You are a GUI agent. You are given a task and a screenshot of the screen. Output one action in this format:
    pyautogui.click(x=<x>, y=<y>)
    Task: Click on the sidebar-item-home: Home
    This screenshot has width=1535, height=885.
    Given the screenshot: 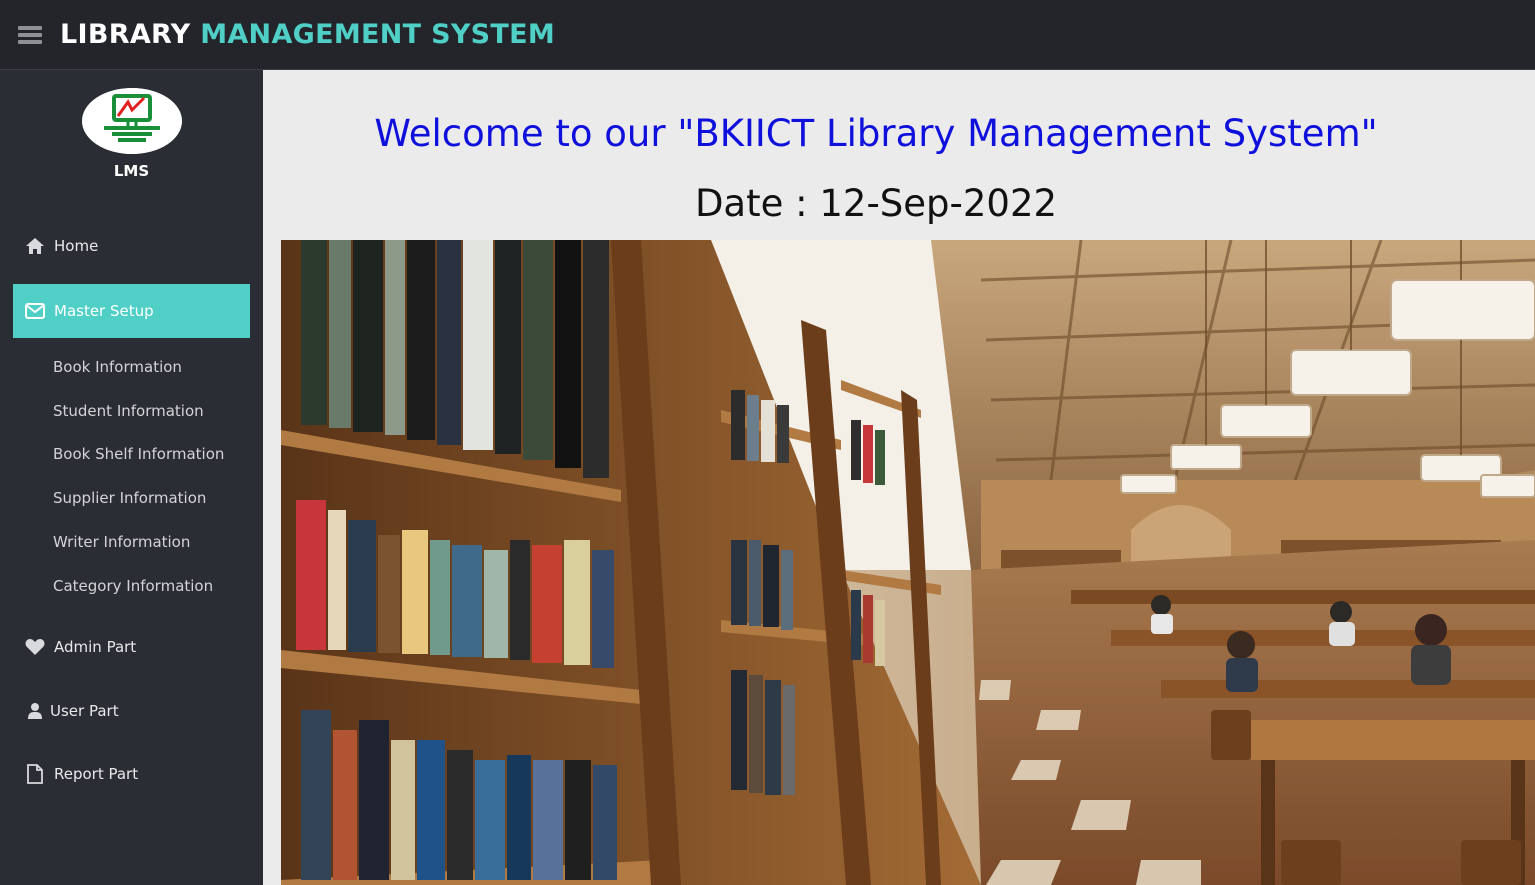 What is the action you would take?
    pyautogui.click(x=131, y=246)
    